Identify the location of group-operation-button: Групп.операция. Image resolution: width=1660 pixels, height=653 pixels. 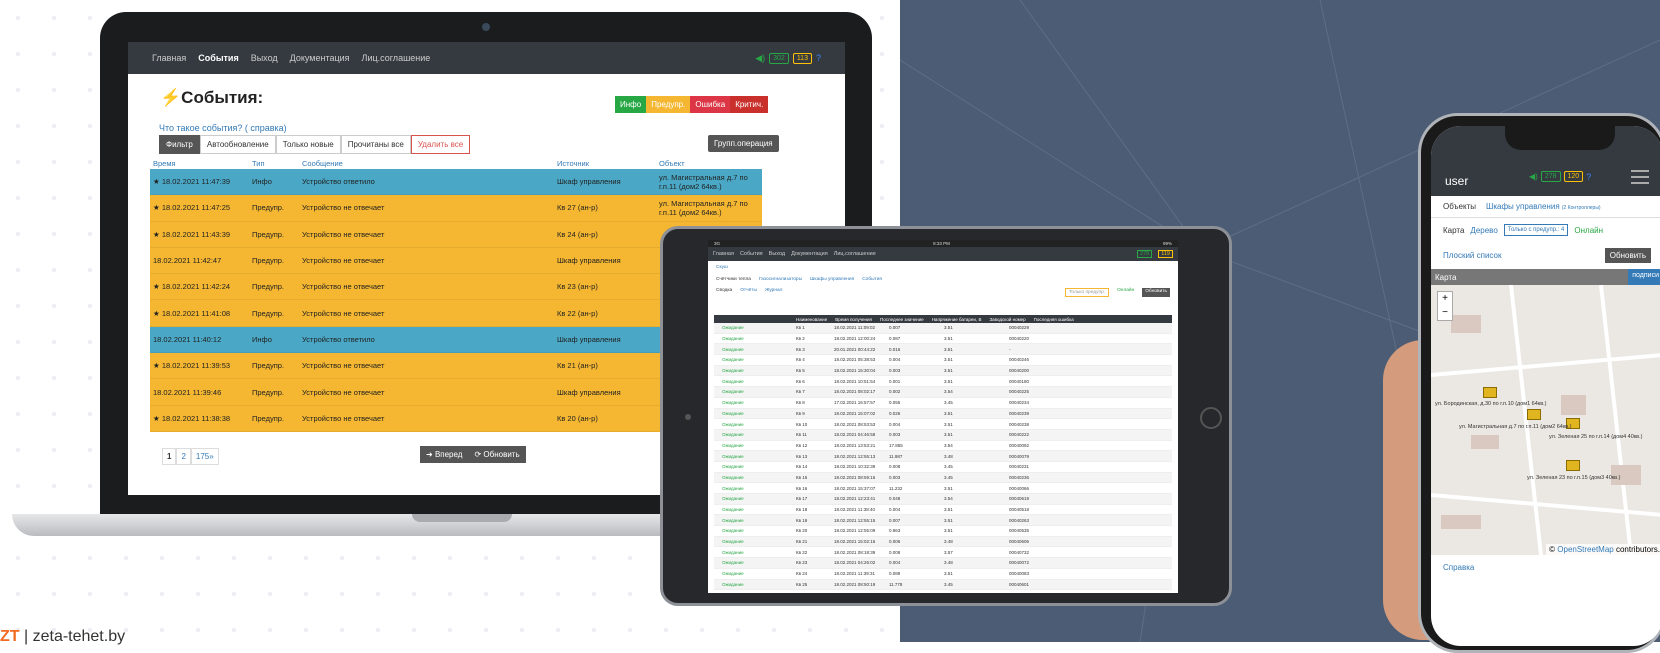
(743, 143).